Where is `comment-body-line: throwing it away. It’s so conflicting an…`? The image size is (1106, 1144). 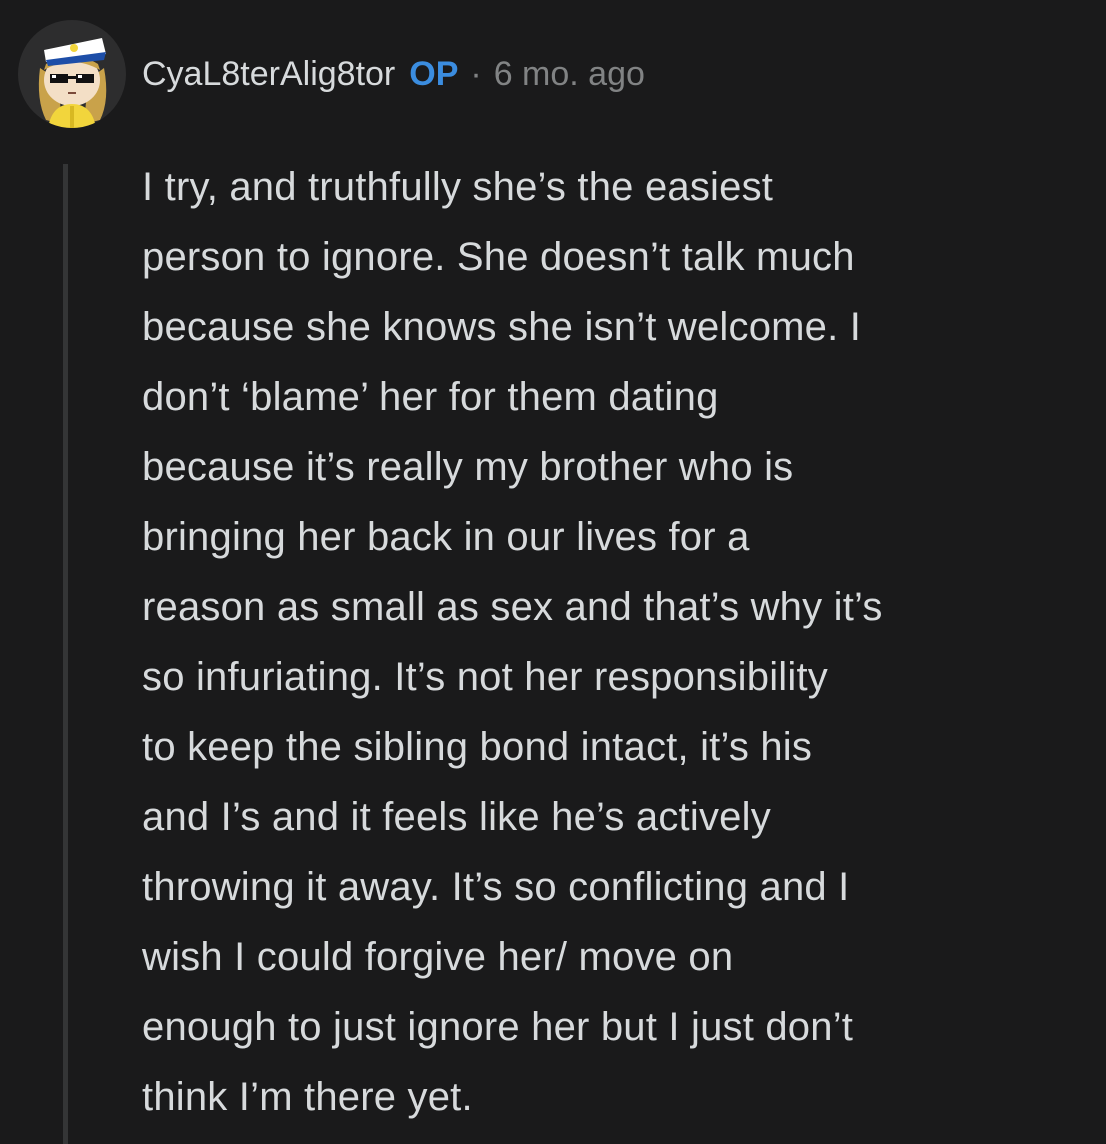
comment-body-line: throwing it away. It’s so conflicting an… is located at coordinates (496, 887).